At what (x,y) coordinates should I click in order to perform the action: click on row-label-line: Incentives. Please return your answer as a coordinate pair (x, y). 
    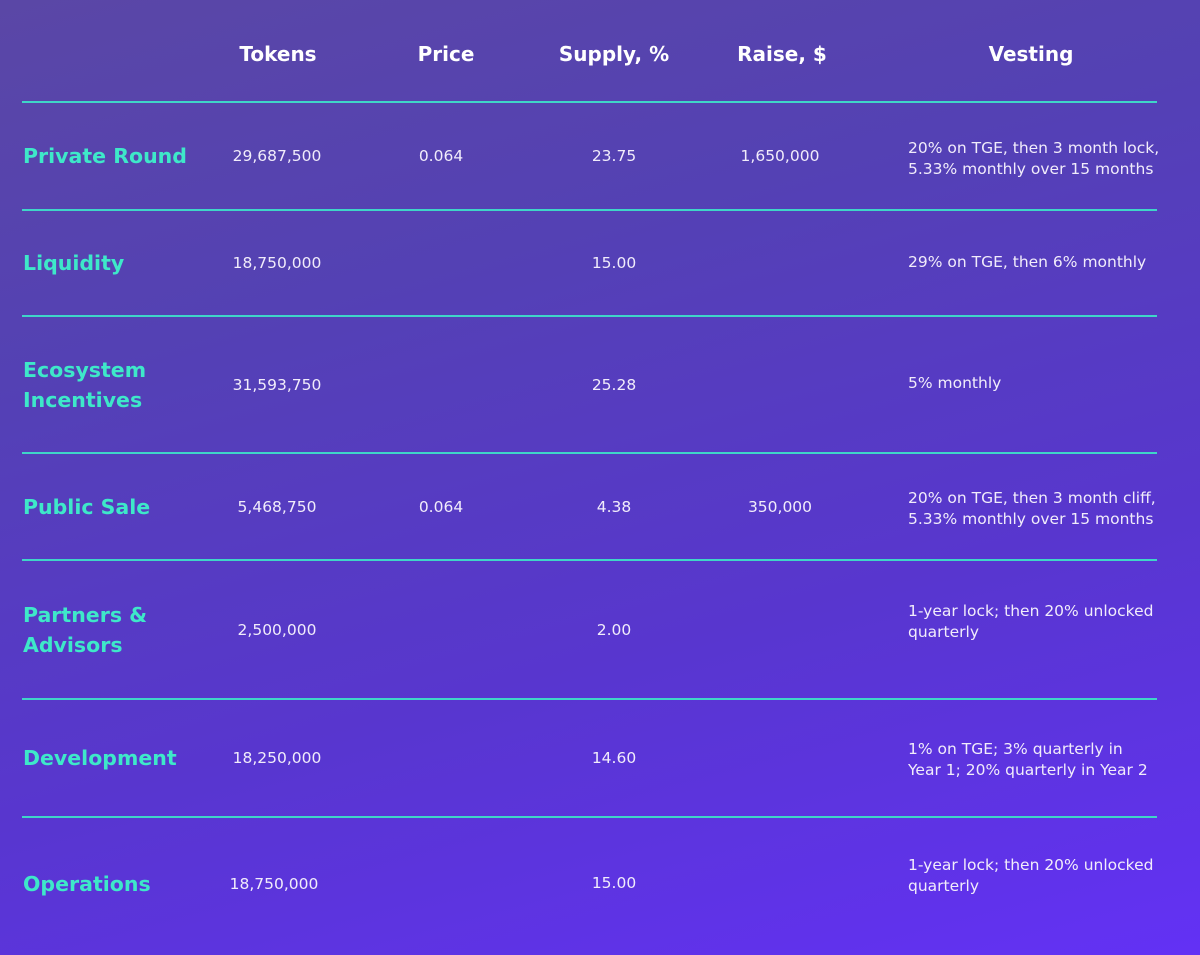
    Looking at the image, I should click on (83, 399).